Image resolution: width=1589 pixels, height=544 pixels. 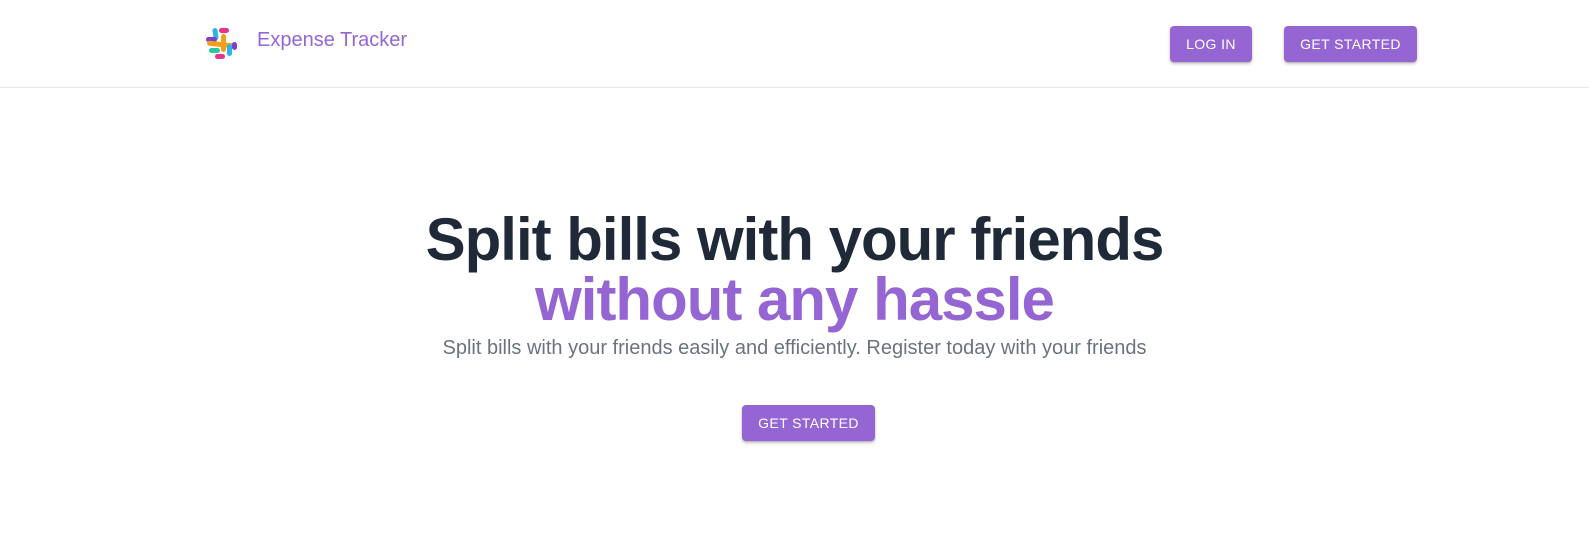 I want to click on login-button: LOG IN, so click(x=1211, y=44).